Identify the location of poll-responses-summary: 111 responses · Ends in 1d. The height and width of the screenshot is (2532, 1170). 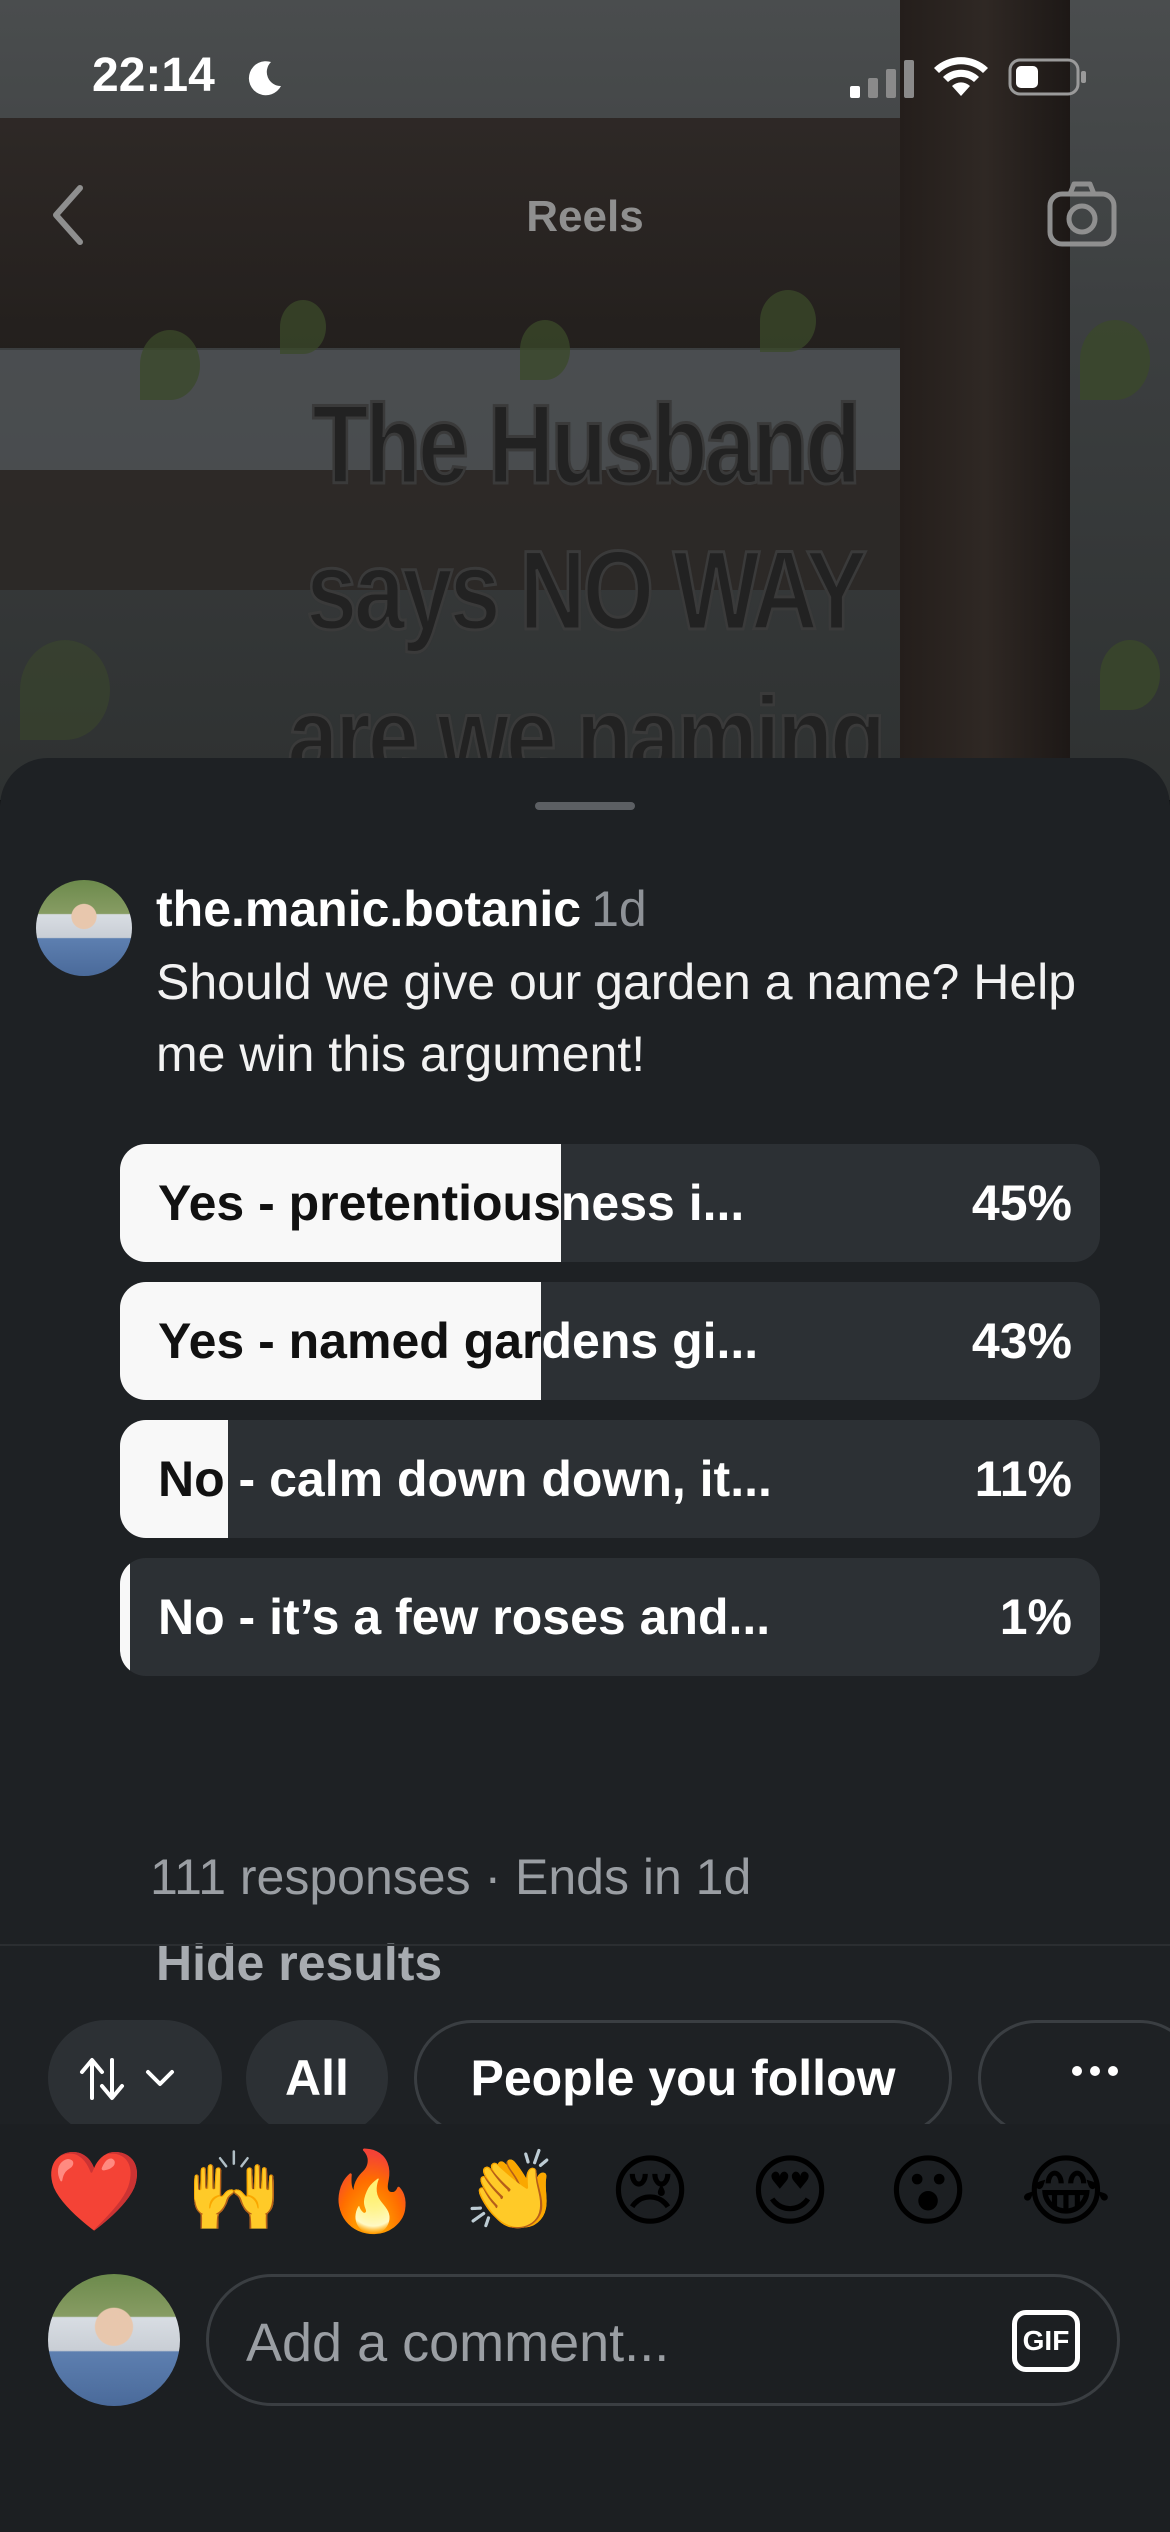
(451, 1877).